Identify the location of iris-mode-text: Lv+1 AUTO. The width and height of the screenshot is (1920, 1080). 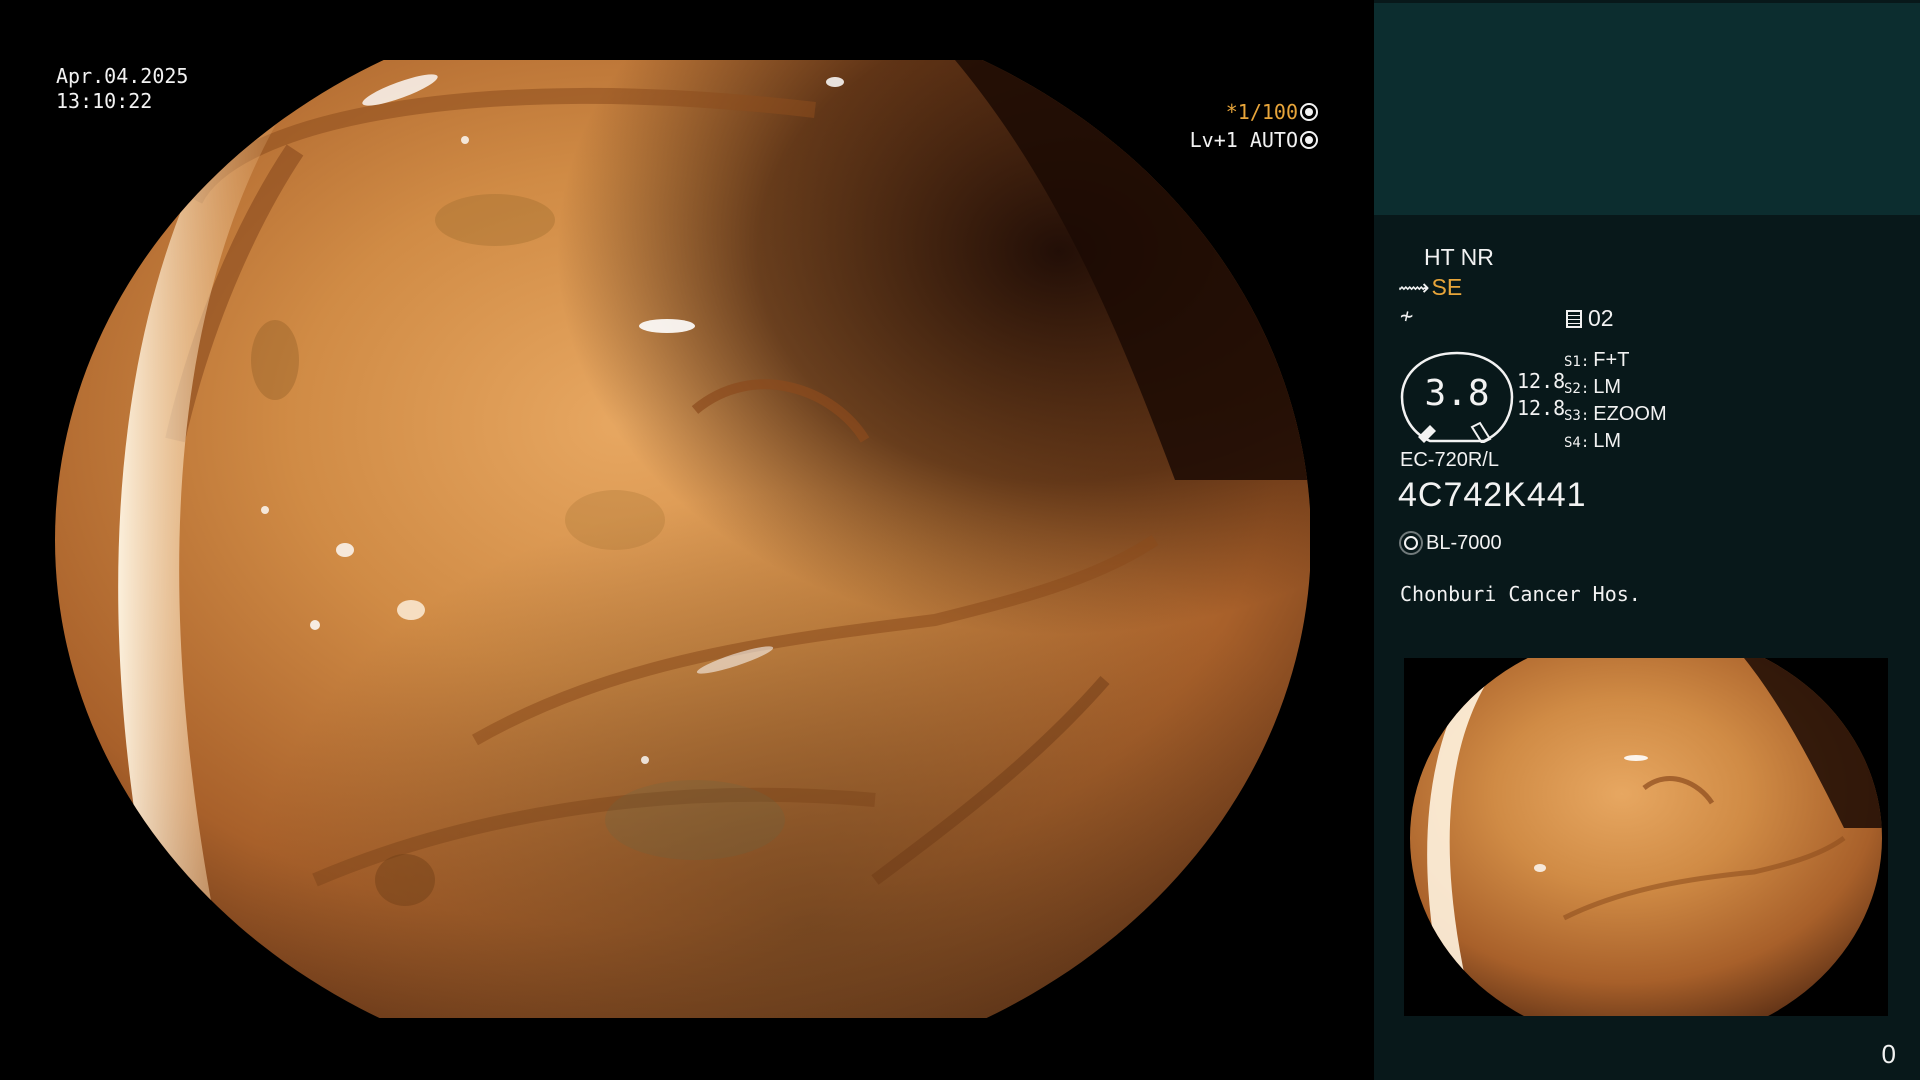
(1243, 140).